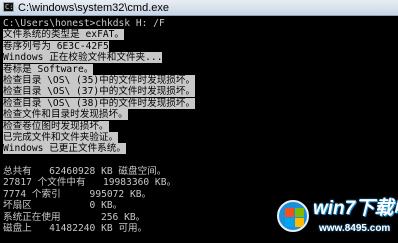  Describe the element at coordinates (10, 7) in the screenshot. I see `cmd-icon: C:\` at that location.